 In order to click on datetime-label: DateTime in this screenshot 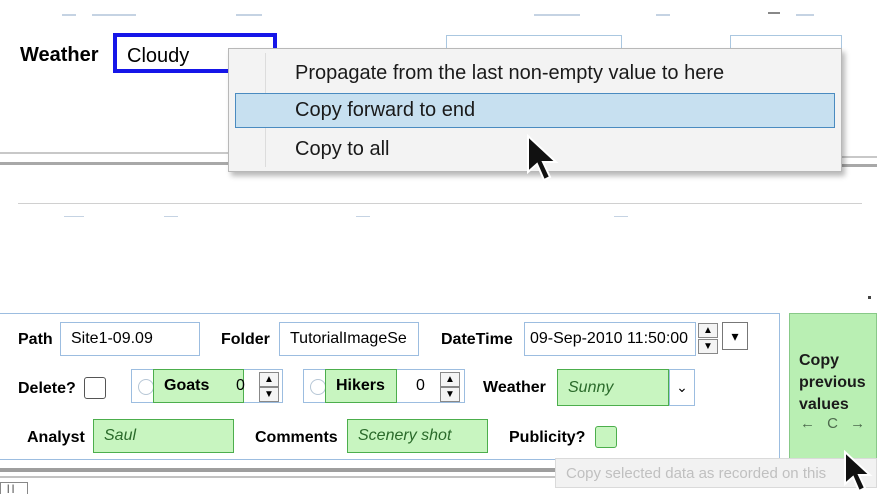, I will do `click(477, 339)`.